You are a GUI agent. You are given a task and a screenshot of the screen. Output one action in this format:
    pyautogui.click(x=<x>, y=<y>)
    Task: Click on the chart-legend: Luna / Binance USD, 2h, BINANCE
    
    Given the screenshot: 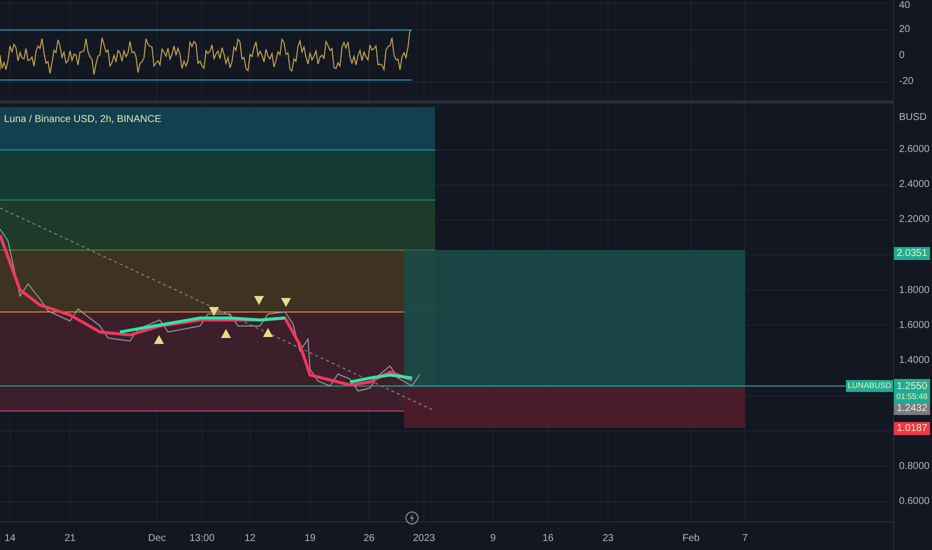 What is the action you would take?
    pyautogui.click(x=83, y=120)
    